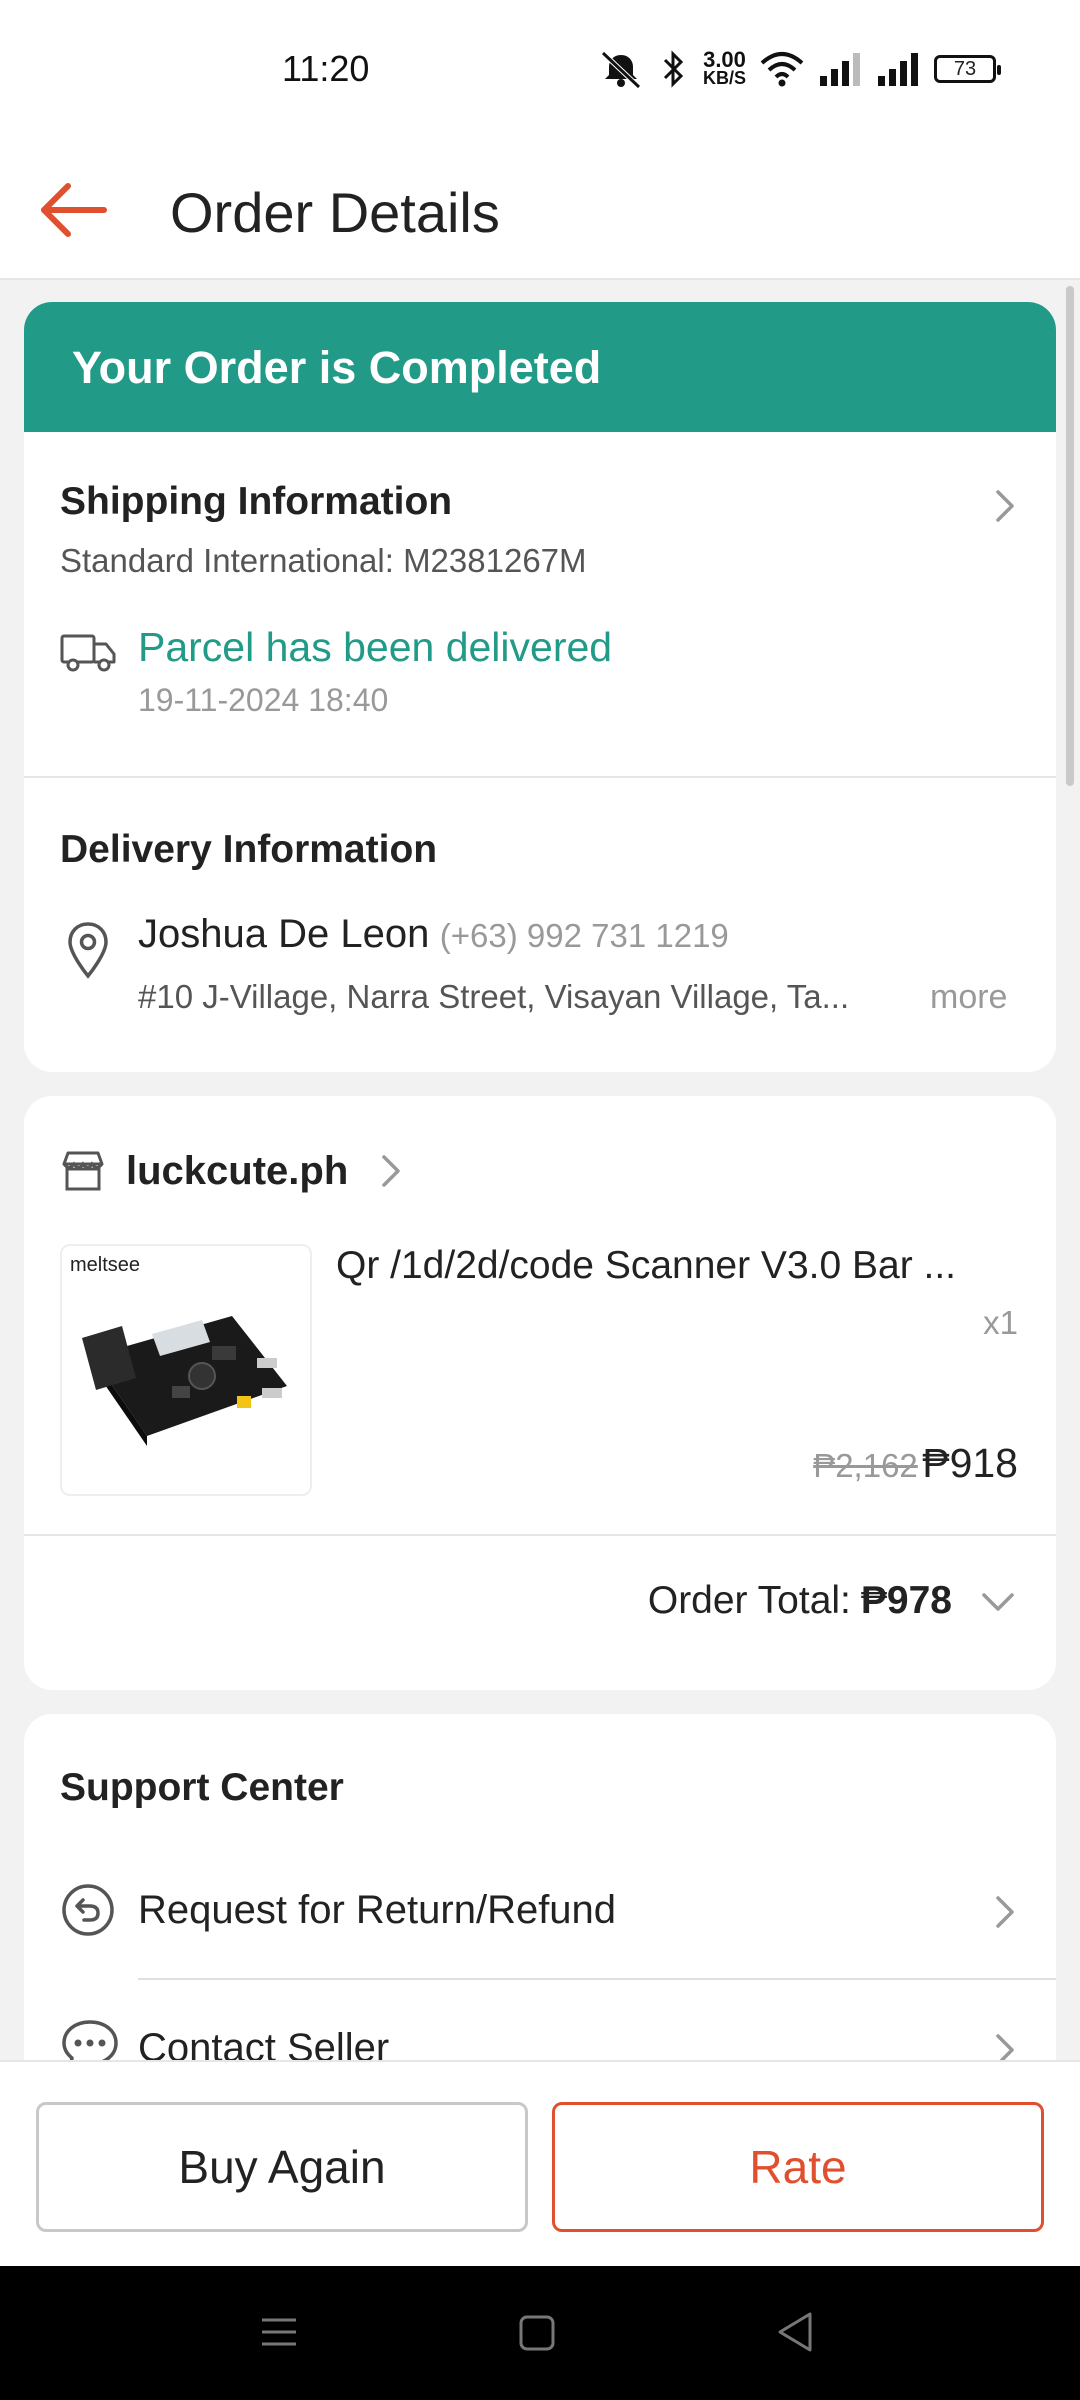  I want to click on recipient-name: Joshua De Leon, so click(284, 934).